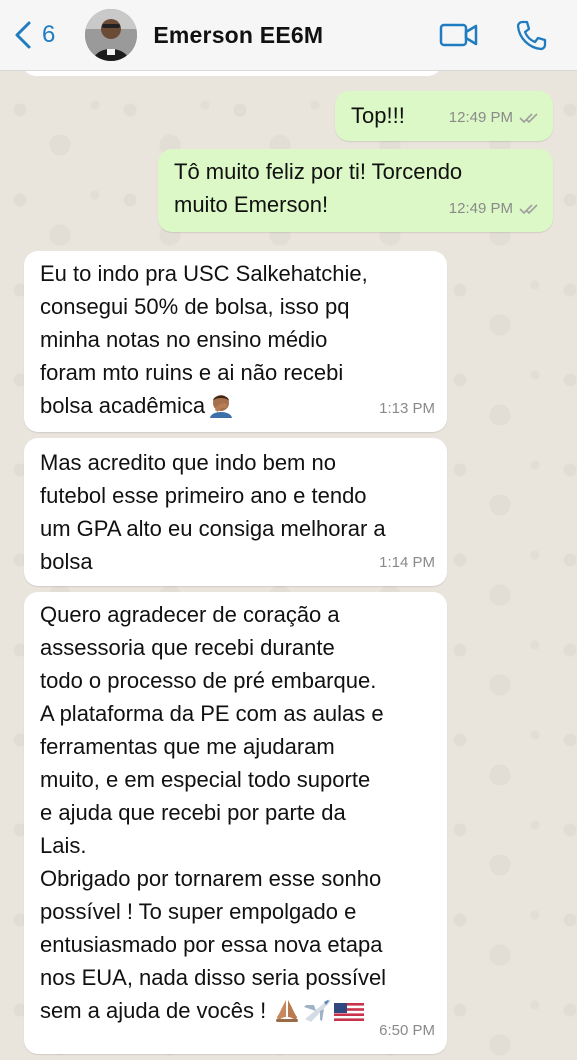  I want to click on contact-name: Emerson EE6M, so click(238, 35).